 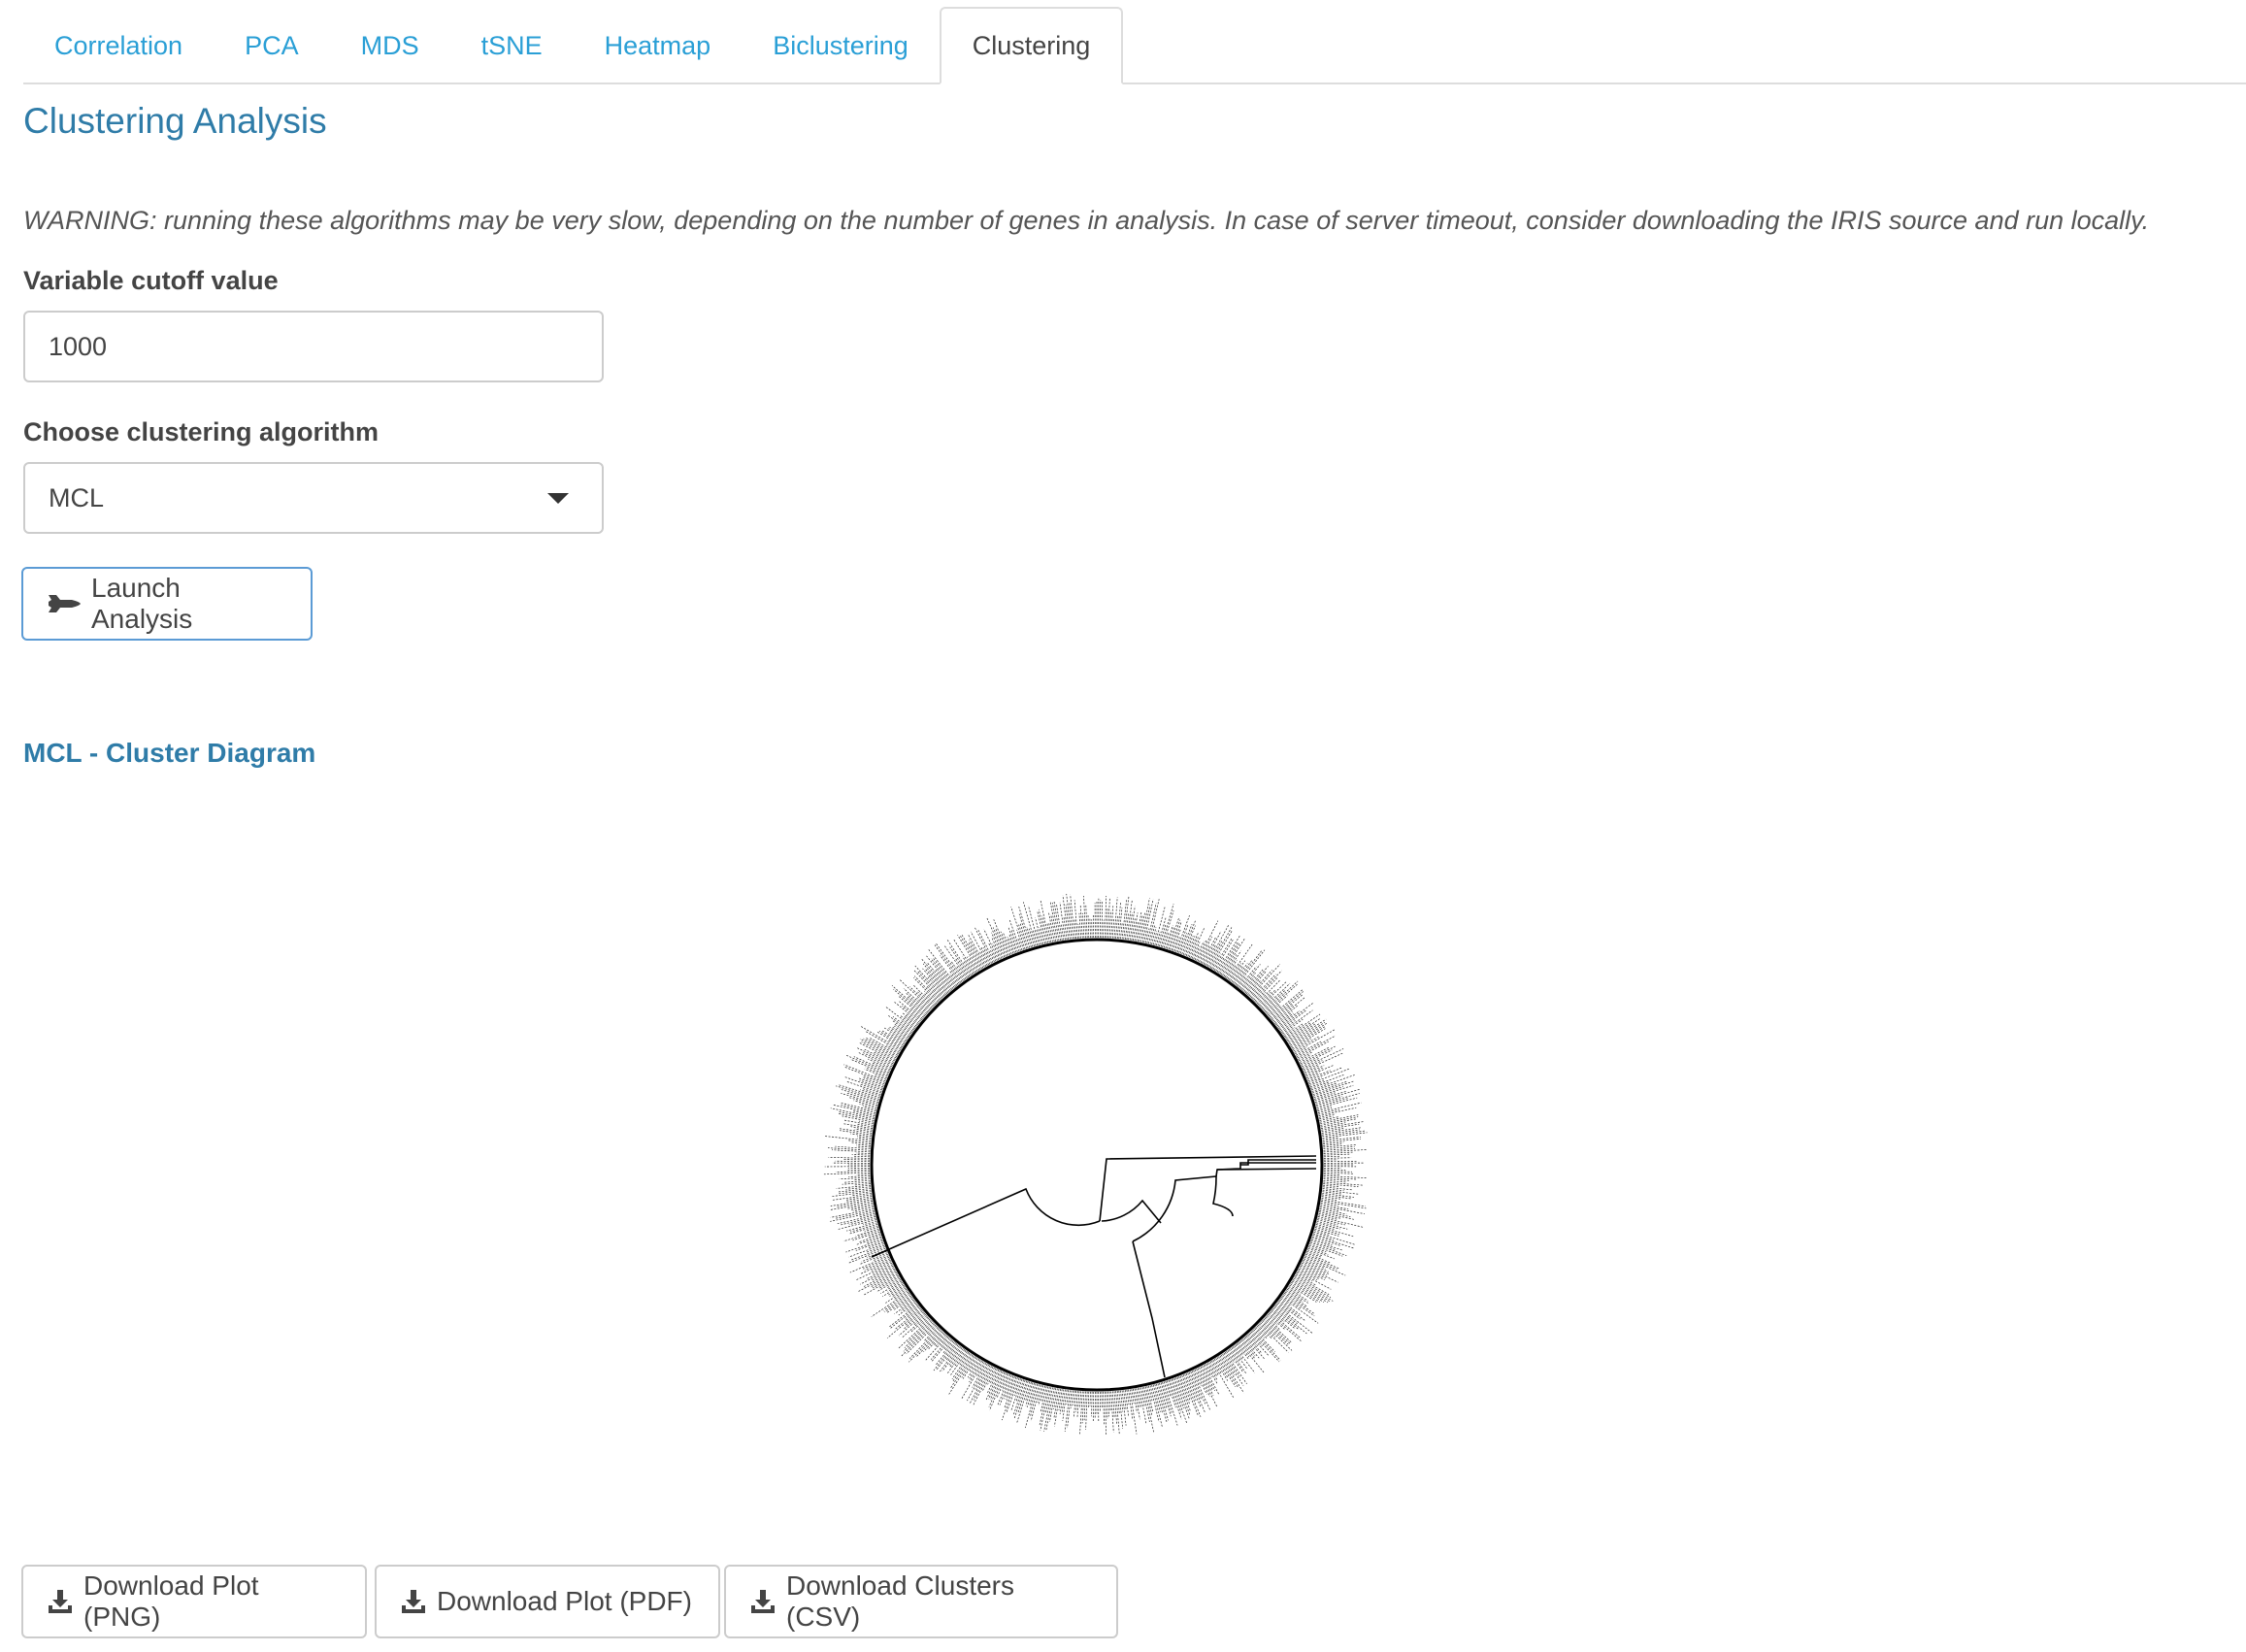 I want to click on dendrogram-outer-circle, so click(x=1097, y=1165).